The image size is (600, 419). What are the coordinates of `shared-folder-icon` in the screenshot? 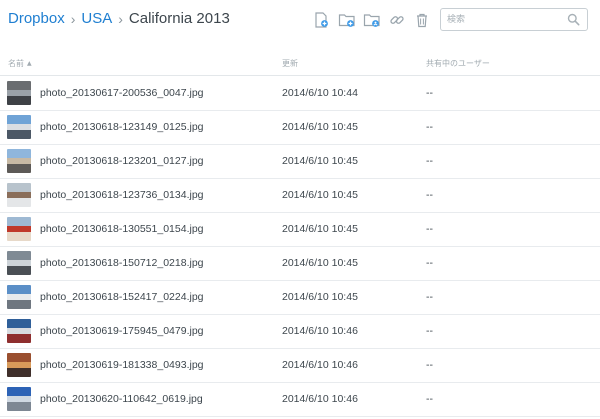 It's located at (371, 20).